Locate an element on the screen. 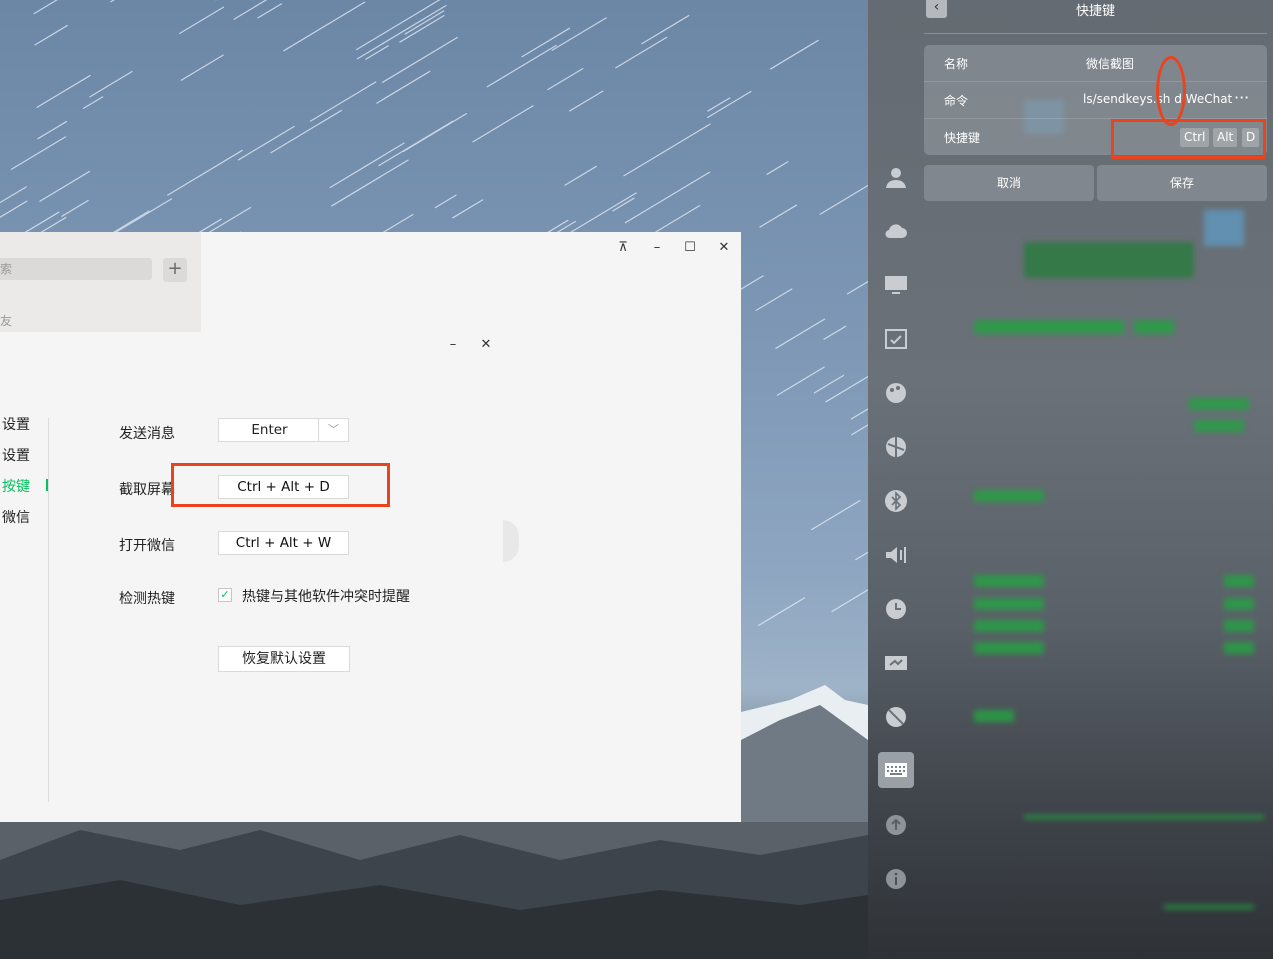  info-icon is located at coordinates (896, 879).